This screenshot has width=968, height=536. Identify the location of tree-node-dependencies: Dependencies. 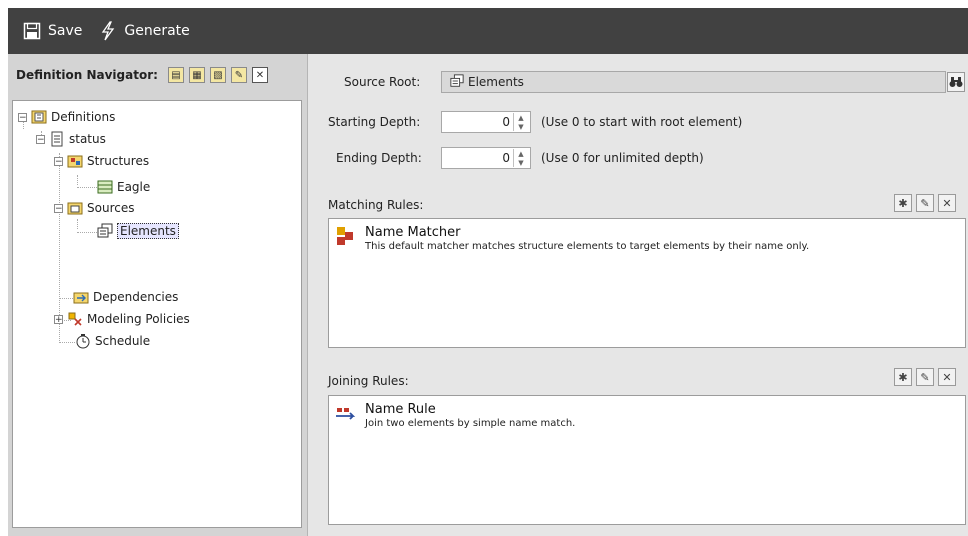
(125, 297).